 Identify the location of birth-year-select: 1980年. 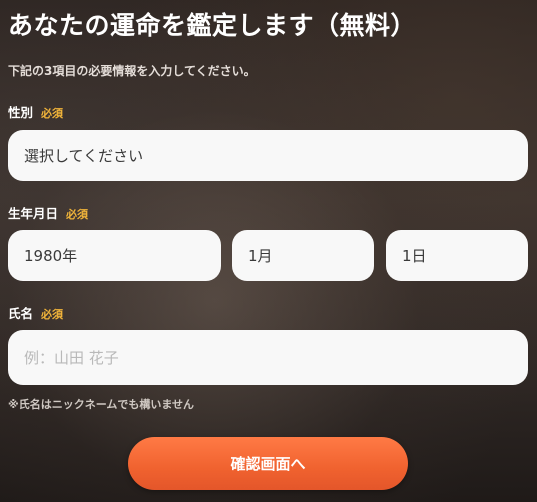
(114, 255).